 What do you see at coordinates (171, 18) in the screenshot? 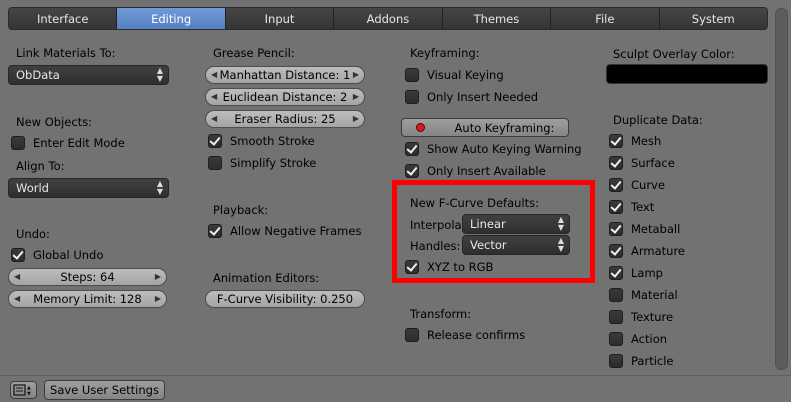
I see `tab-editing: Editing` at bounding box center [171, 18].